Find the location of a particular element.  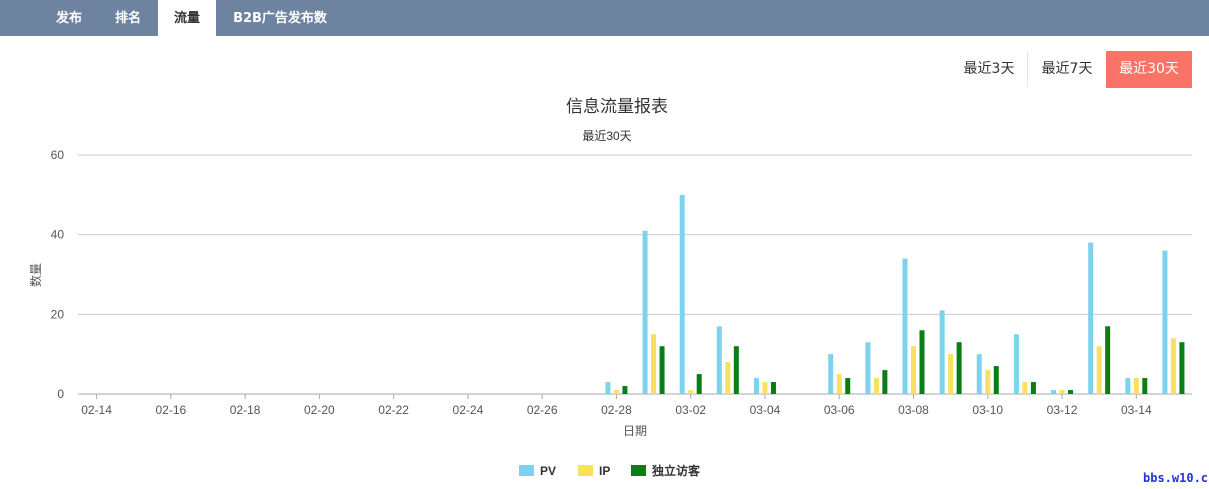

bar--03-09 is located at coordinates (959, 368).